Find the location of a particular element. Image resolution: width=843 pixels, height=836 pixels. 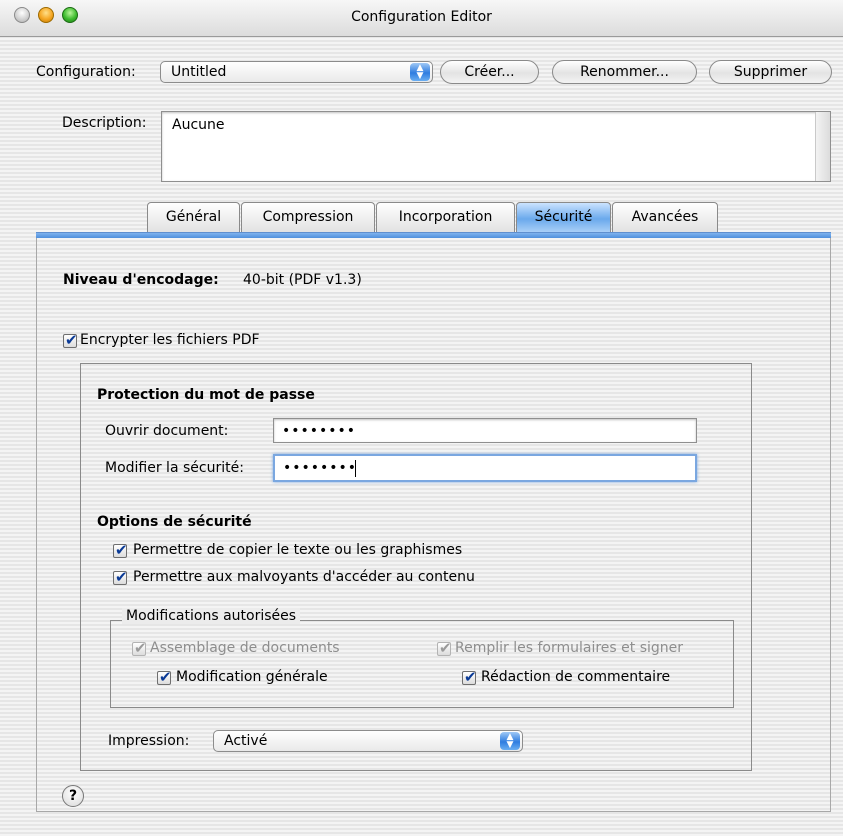

encrypt-pdf-checkbox: ✔ is located at coordinates (70, 340).